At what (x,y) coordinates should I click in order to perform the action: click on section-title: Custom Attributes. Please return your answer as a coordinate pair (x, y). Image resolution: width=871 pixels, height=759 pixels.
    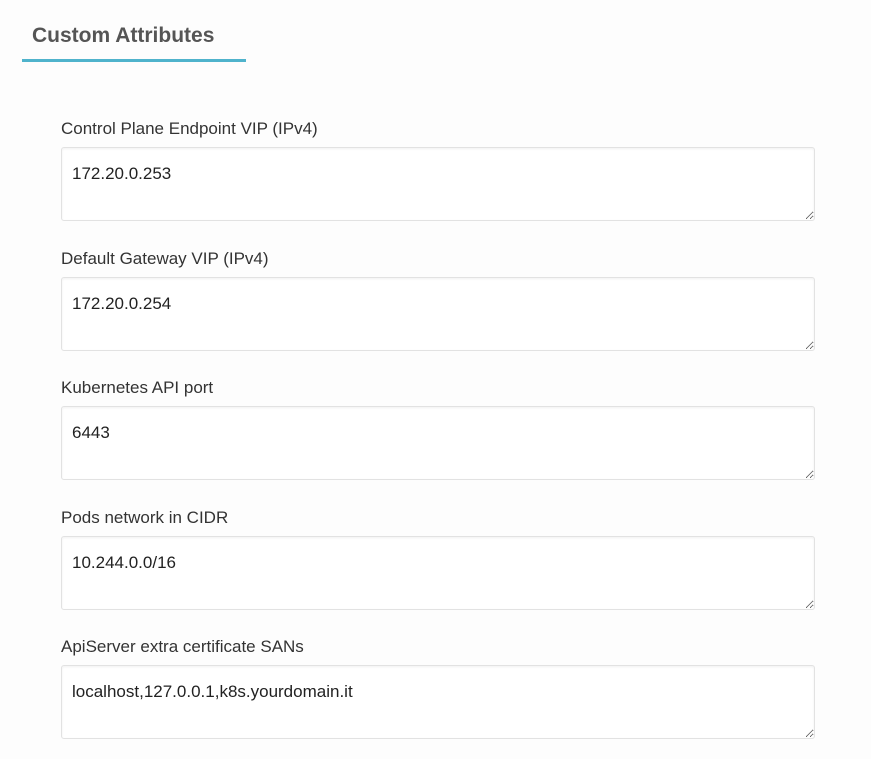
    Looking at the image, I should click on (123, 35).